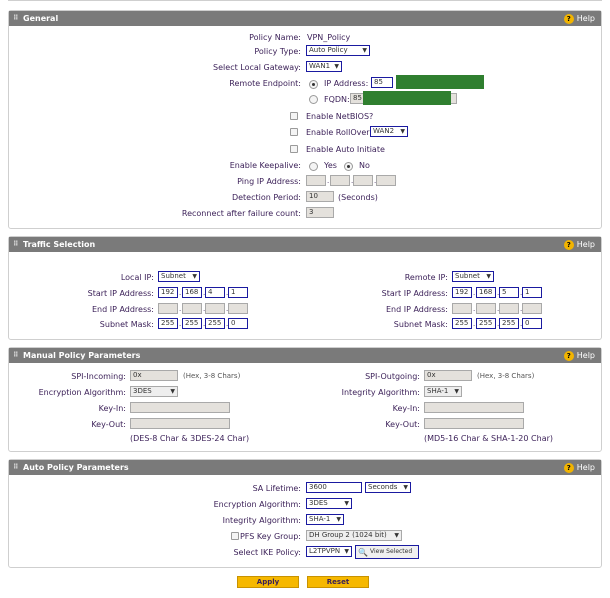  I want to click on remote-mask-octet-4: 0, so click(532, 323).